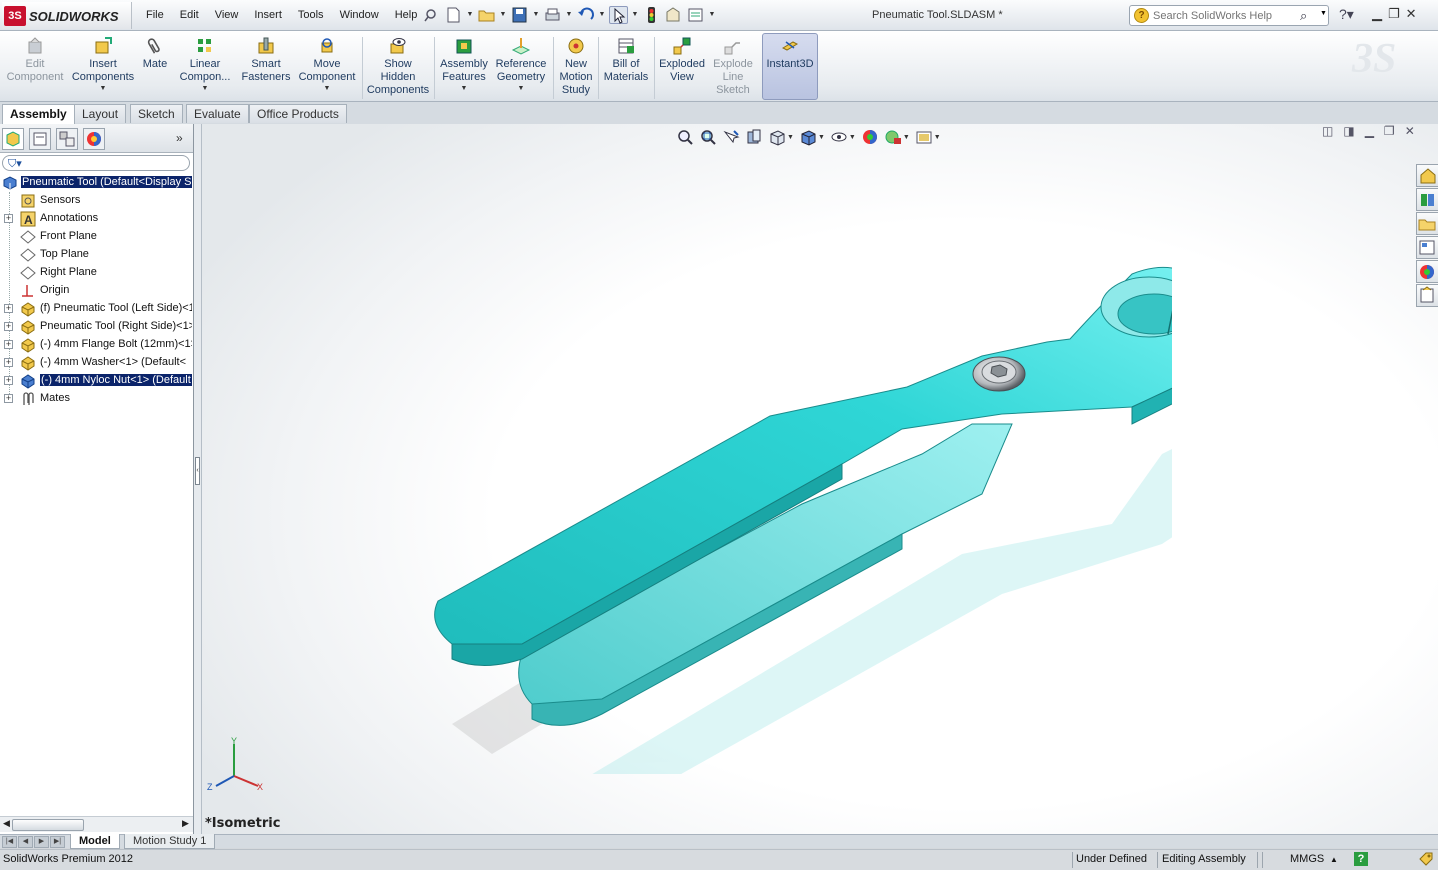 This screenshot has width=1438, height=870. Describe the element at coordinates (398, 67) in the screenshot. I see `show-hidden-components-button: Show Hidden Components` at that location.